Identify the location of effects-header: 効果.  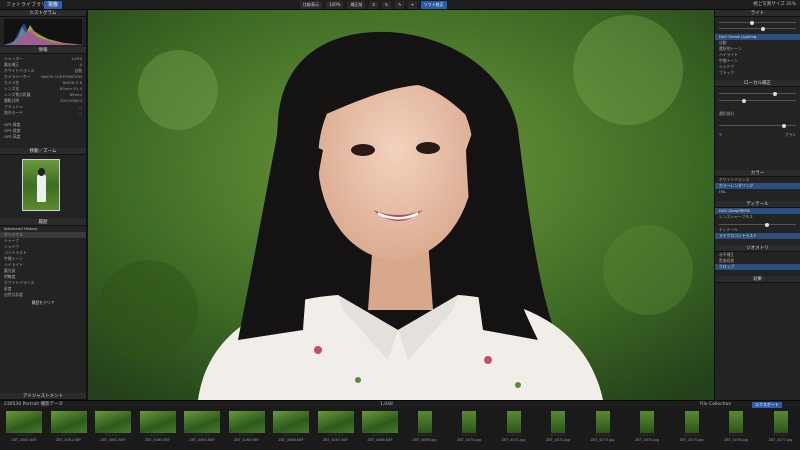
(757, 279).